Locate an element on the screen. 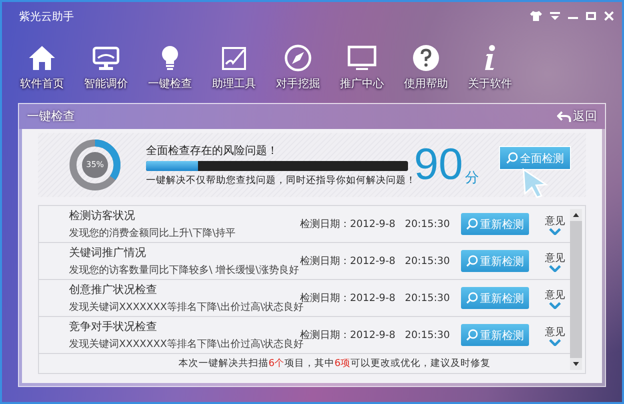 The image size is (624, 404). full-check-button: 全面检测 is located at coordinates (534, 158).